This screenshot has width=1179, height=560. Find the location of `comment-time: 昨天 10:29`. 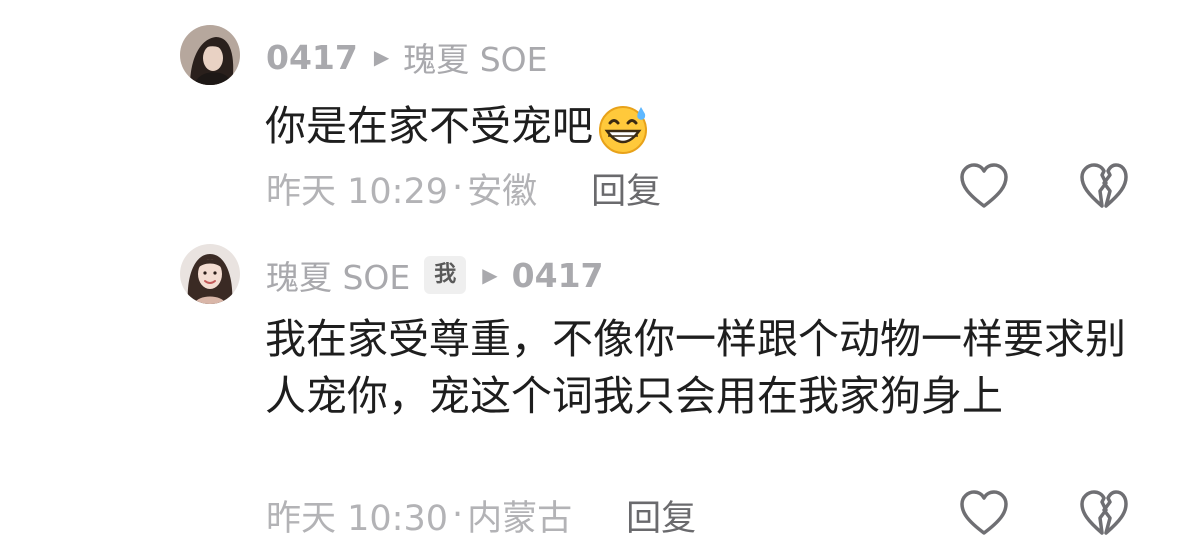

comment-time: 昨天 10:29 is located at coordinates (357, 191).